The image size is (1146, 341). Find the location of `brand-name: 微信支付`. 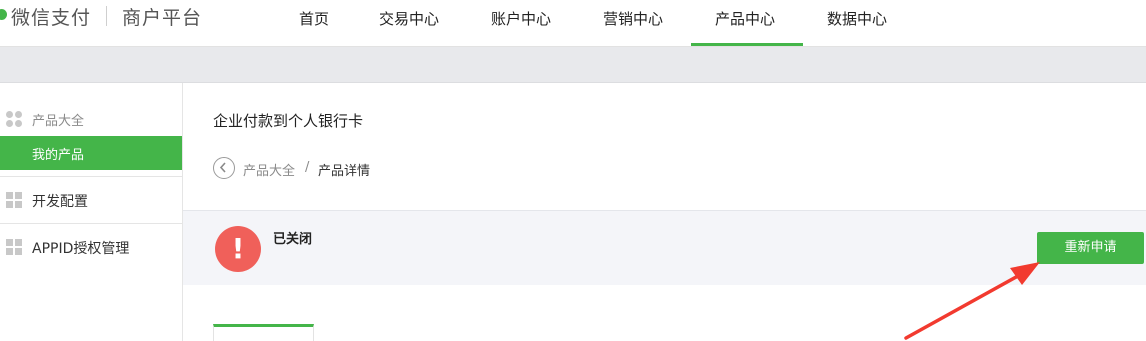

brand-name: 微信支付 is located at coordinates (51, 16).